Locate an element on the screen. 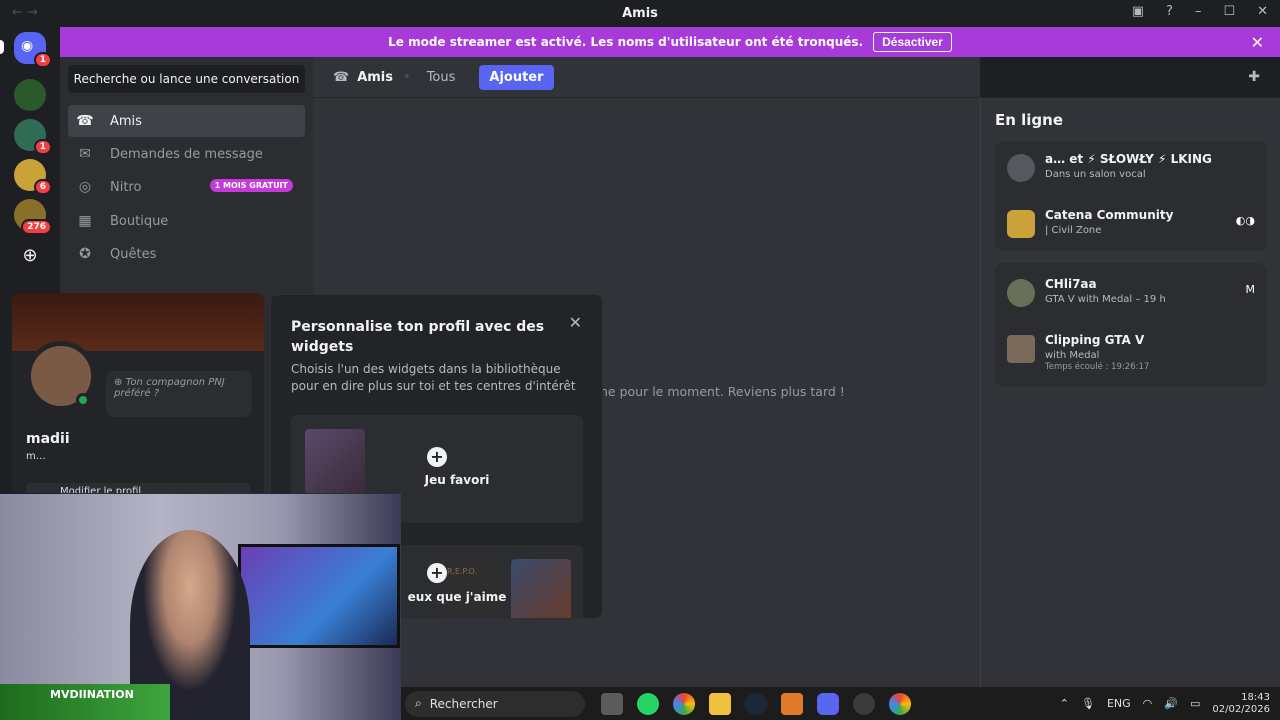  inbox-icon: ▣ is located at coordinates (1138, 11).